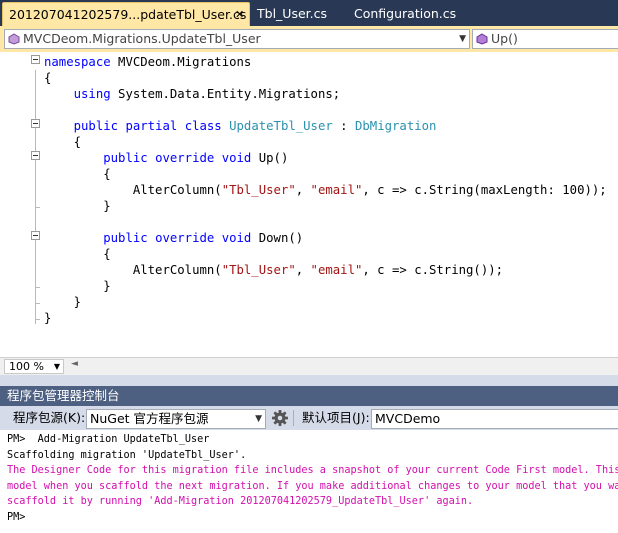 Image resolution: width=618 pixels, height=533 pixels. I want to click on outline-line, so click(35, 197).